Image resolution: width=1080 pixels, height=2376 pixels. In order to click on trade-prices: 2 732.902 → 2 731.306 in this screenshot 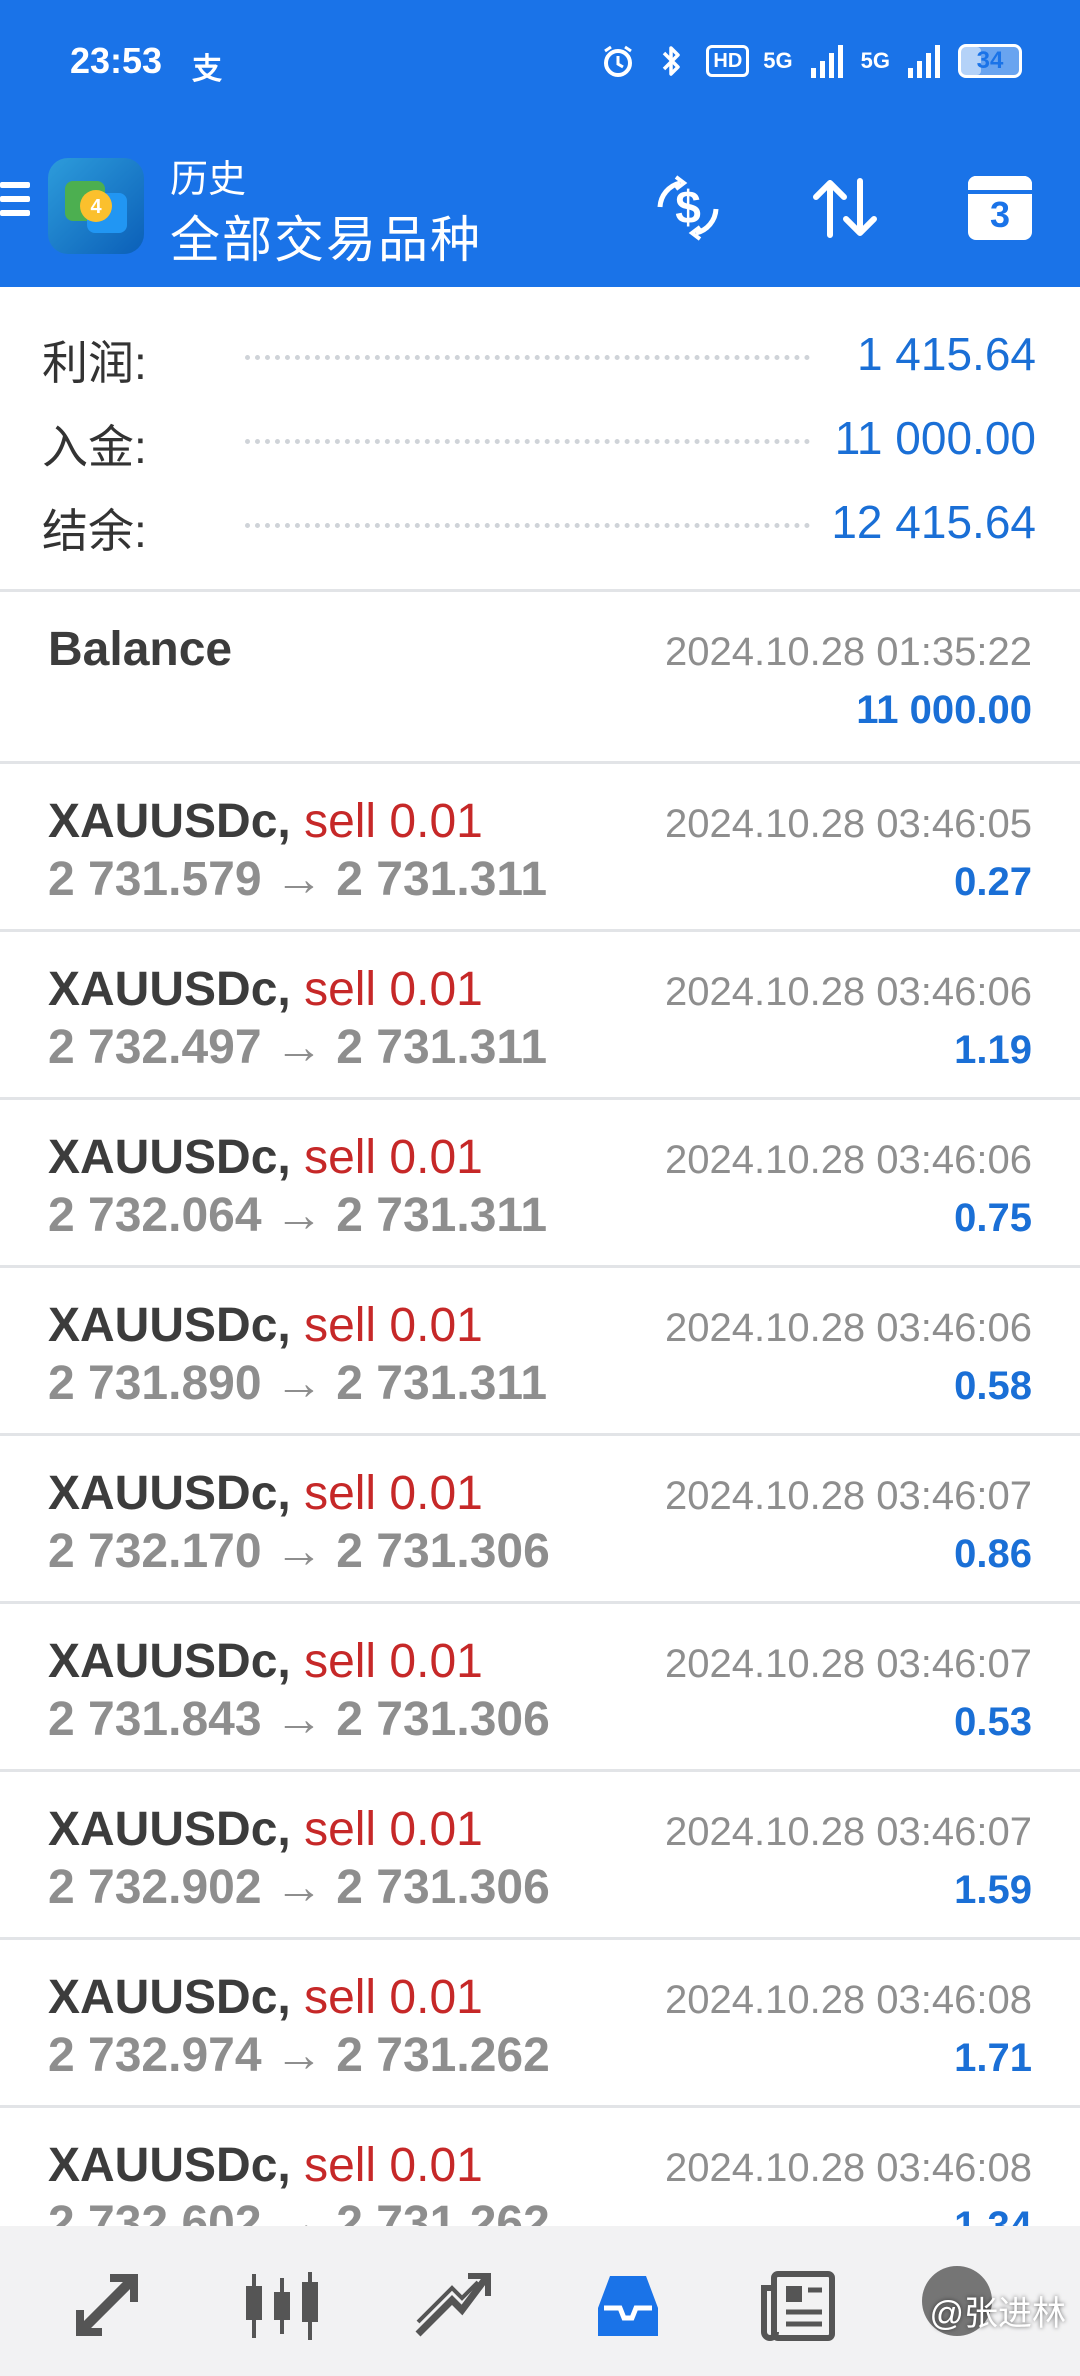, I will do `click(299, 1887)`.